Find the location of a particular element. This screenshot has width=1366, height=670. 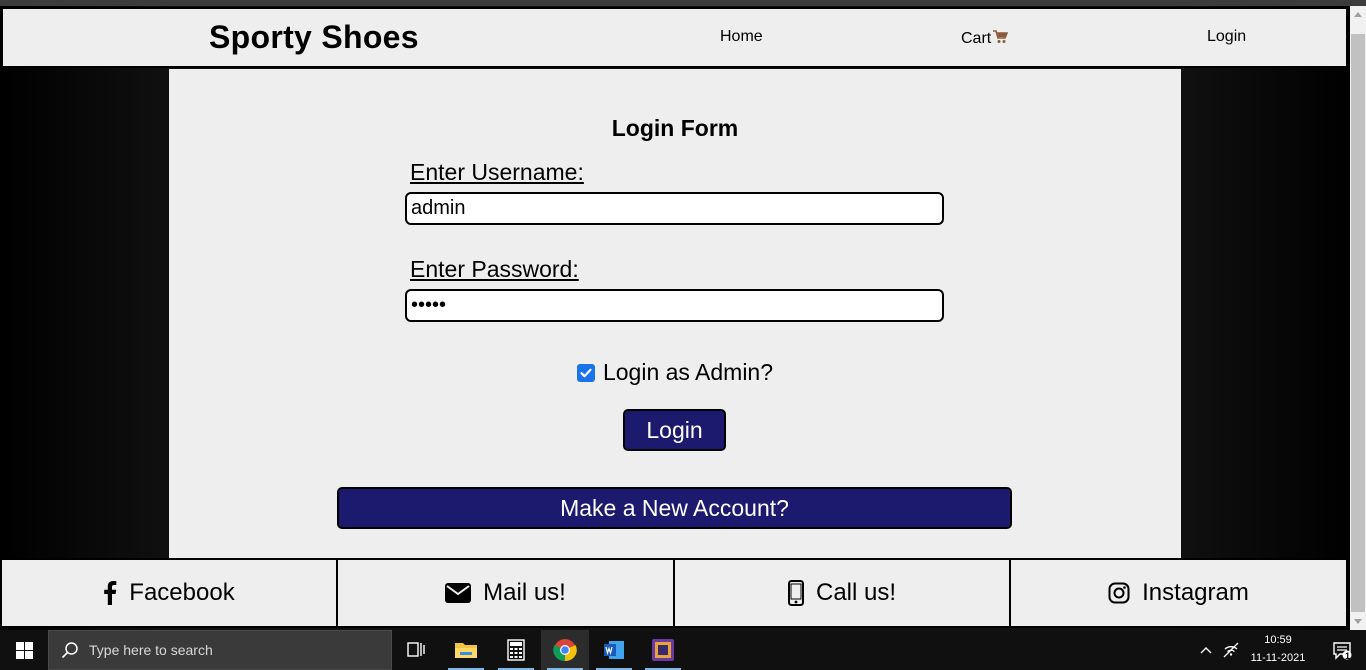

action-center-button: 1 is located at coordinates (1342, 650).